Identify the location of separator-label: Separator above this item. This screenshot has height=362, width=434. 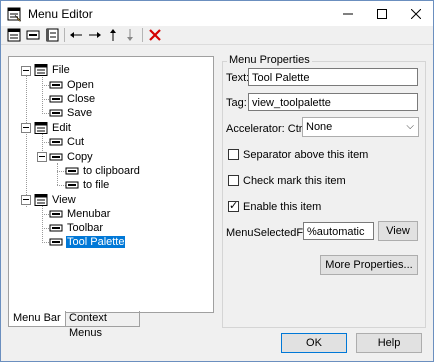
(306, 155).